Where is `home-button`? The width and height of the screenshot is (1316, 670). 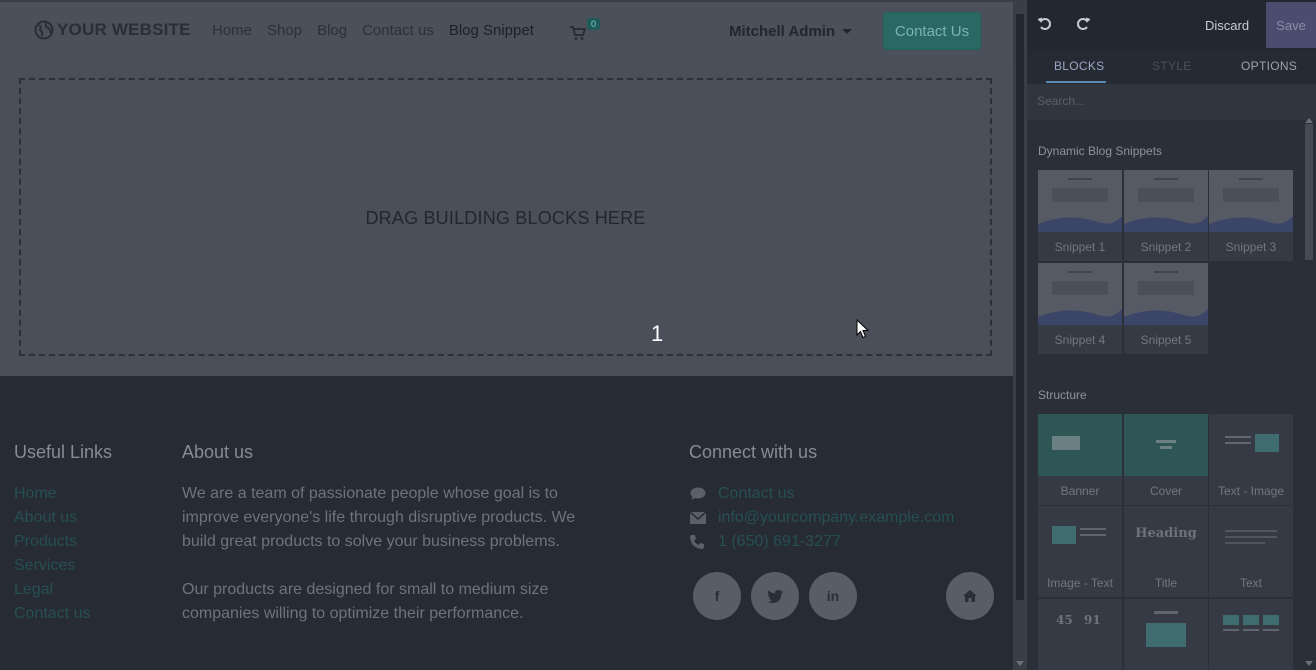 home-button is located at coordinates (970, 596).